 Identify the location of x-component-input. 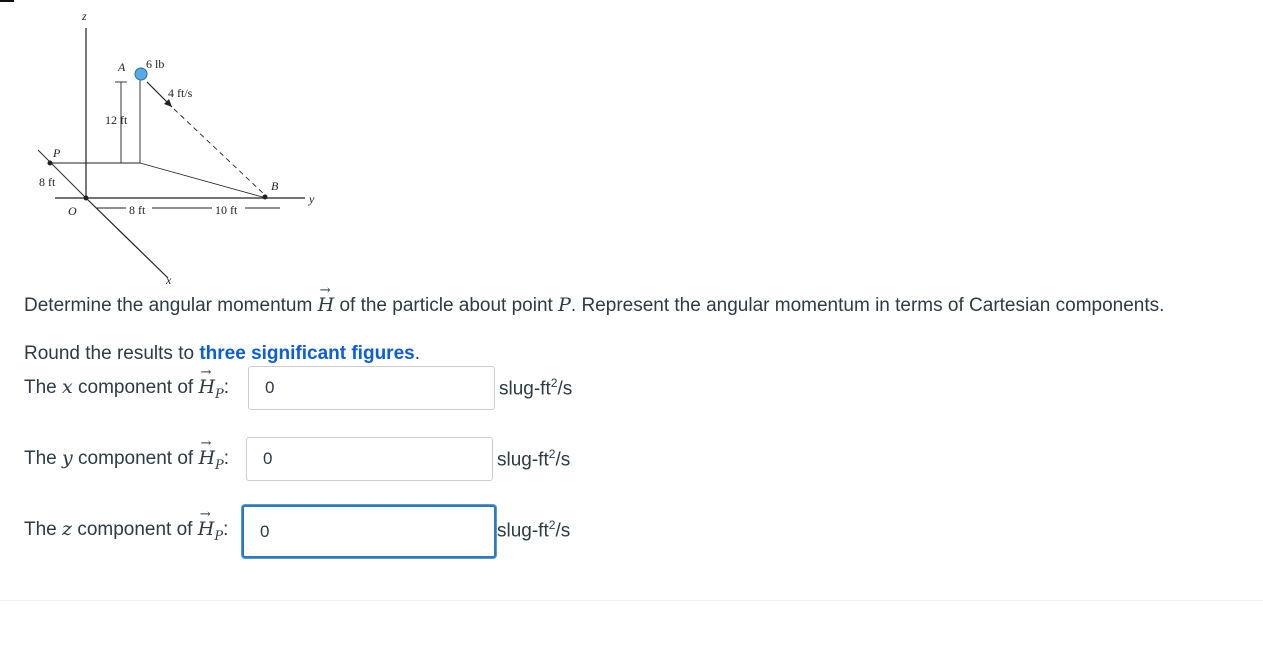
(371, 388).